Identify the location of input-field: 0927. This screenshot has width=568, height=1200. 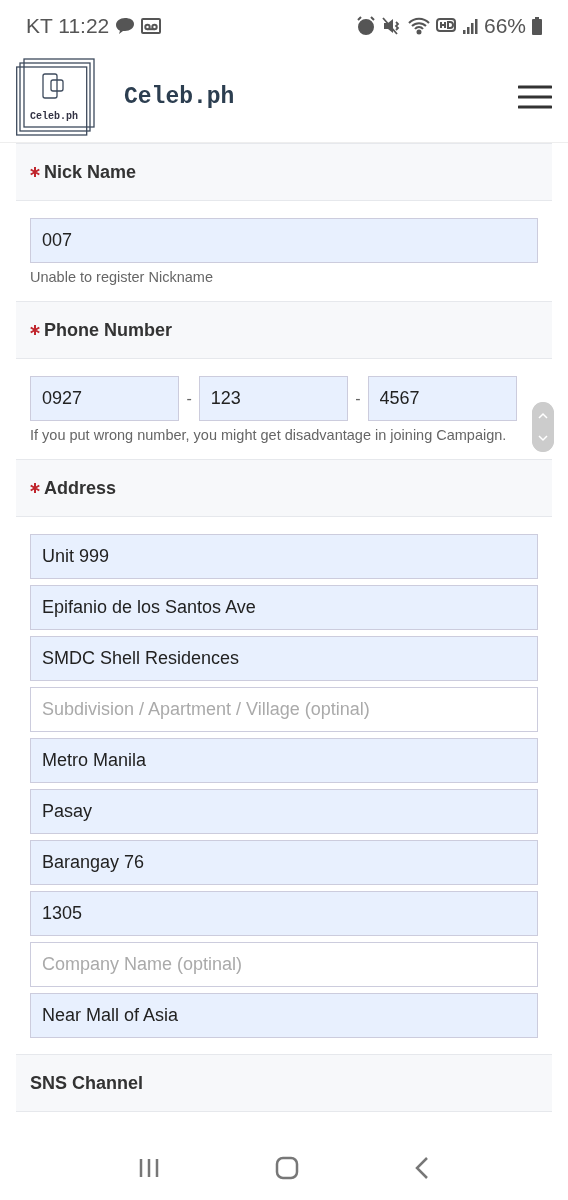
(105, 398).